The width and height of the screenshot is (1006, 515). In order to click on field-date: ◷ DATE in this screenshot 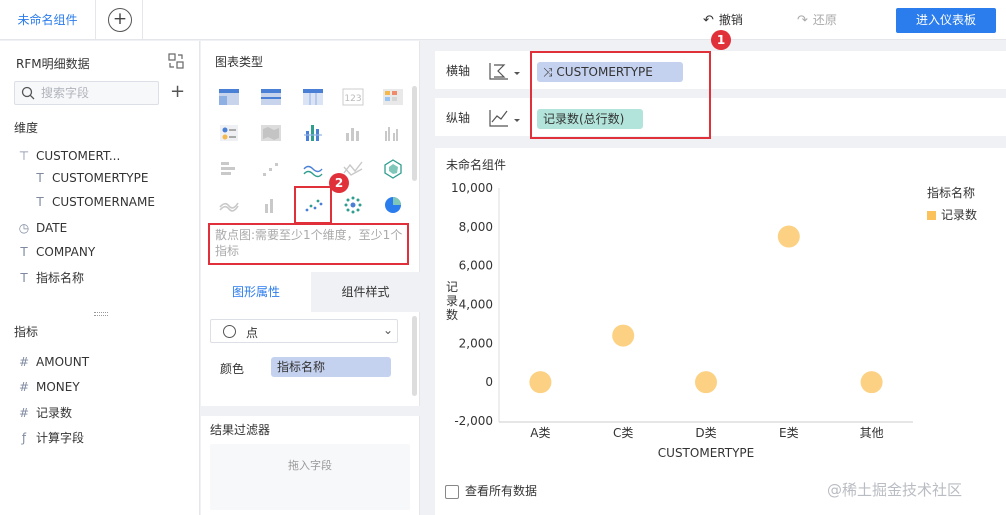, I will do `click(41, 230)`.